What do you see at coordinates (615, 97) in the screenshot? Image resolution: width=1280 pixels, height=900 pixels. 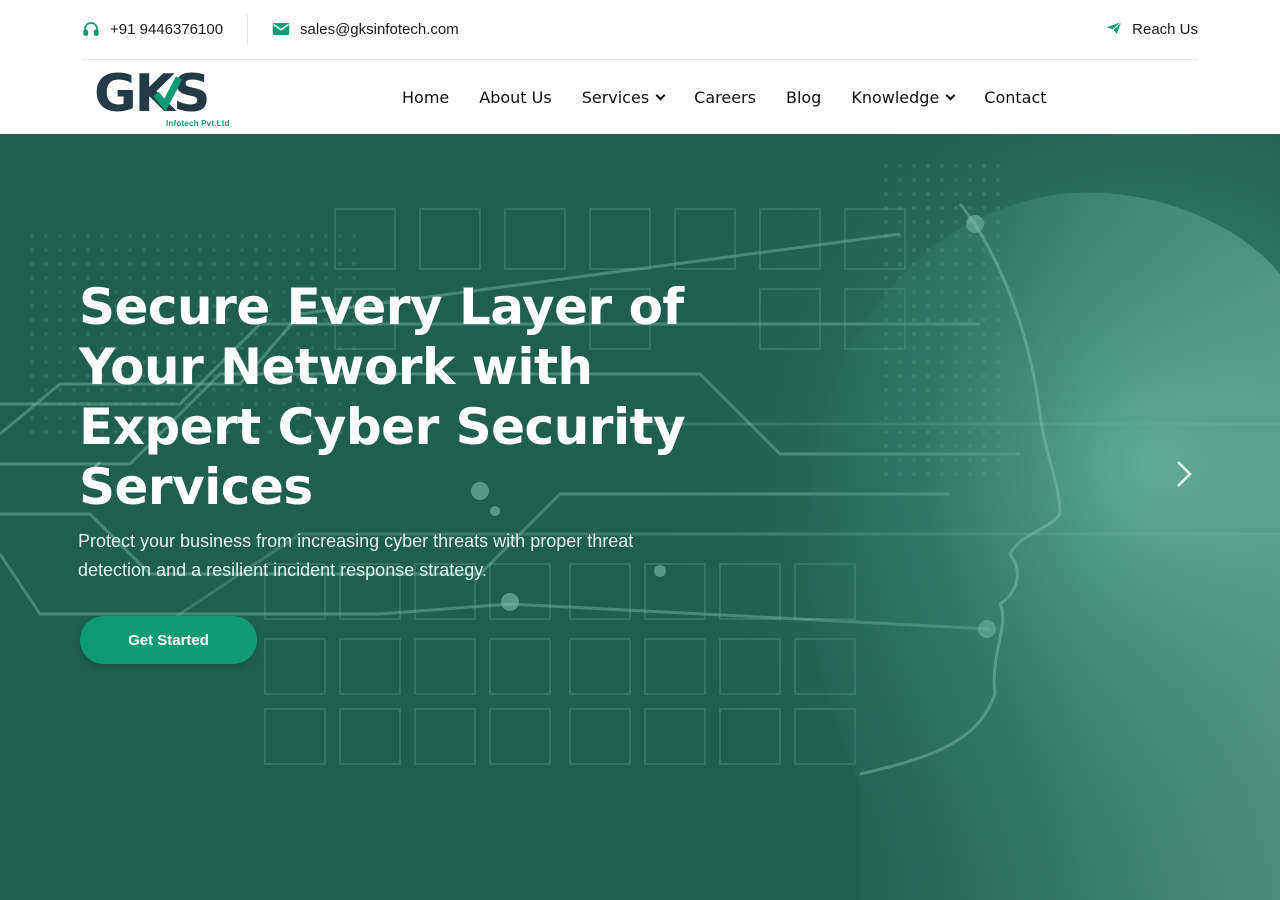 I see `nav-services-label: Services` at bounding box center [615, 97].